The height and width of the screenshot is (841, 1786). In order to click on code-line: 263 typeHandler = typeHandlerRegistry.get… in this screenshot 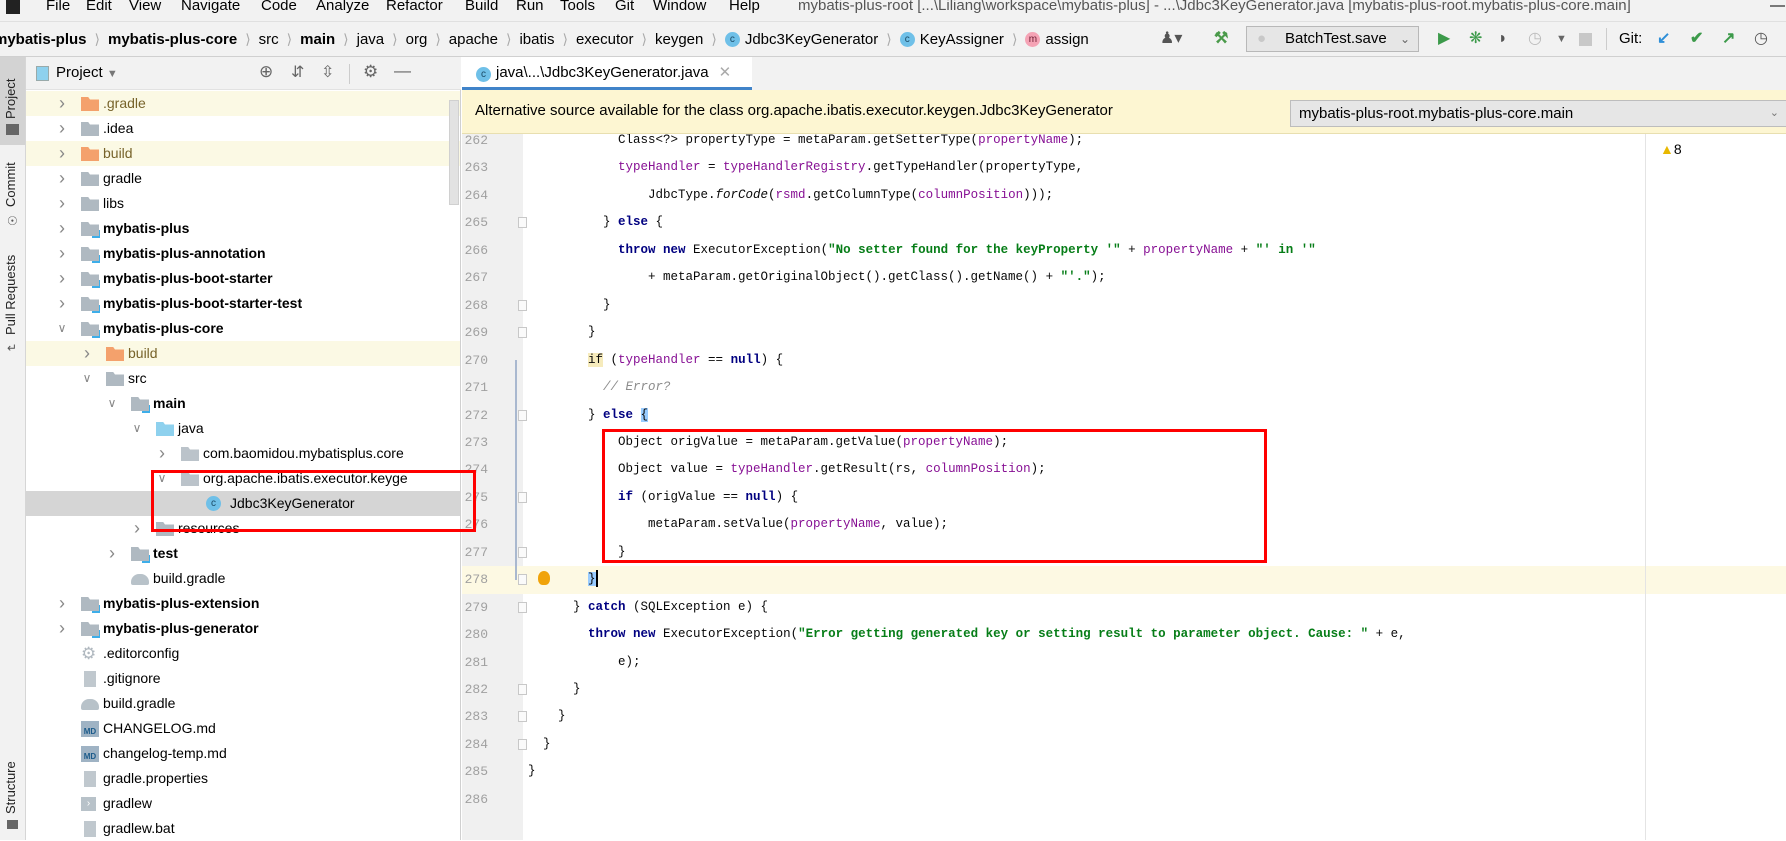, I will do `click(1124, 167)`.